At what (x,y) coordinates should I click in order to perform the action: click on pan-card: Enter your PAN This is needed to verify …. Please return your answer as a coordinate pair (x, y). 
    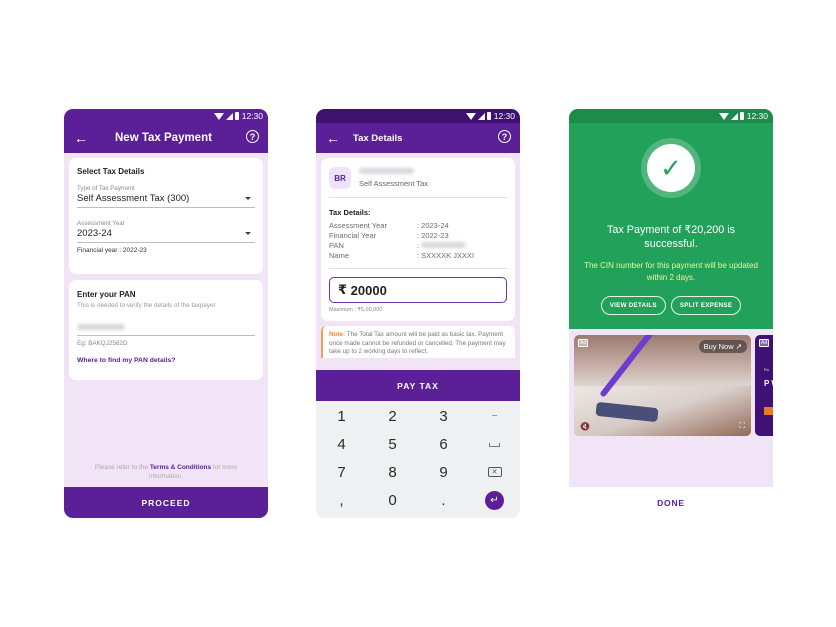
    Looking at the image, I should click on (166, 330).